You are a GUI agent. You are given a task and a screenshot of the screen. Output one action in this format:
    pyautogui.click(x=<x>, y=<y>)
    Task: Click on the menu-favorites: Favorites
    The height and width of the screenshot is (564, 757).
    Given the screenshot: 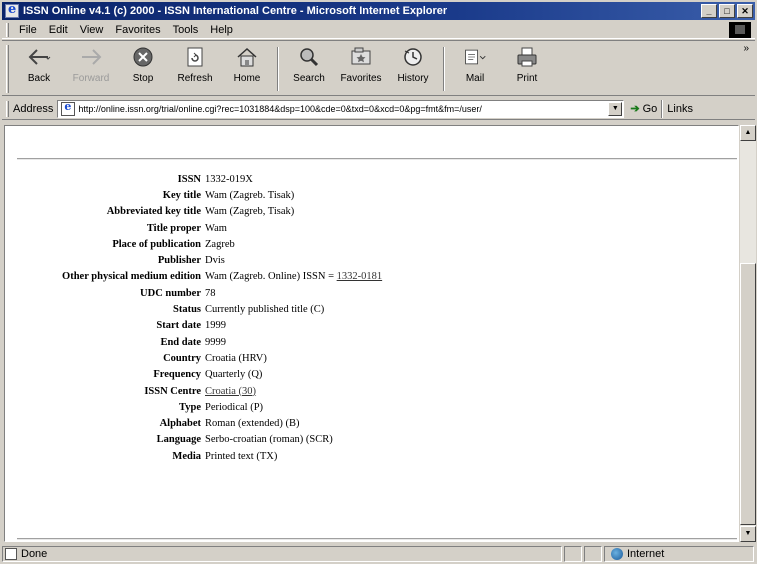 What is the action you would take?
    pyautogui.click(x=137, y=30)
    